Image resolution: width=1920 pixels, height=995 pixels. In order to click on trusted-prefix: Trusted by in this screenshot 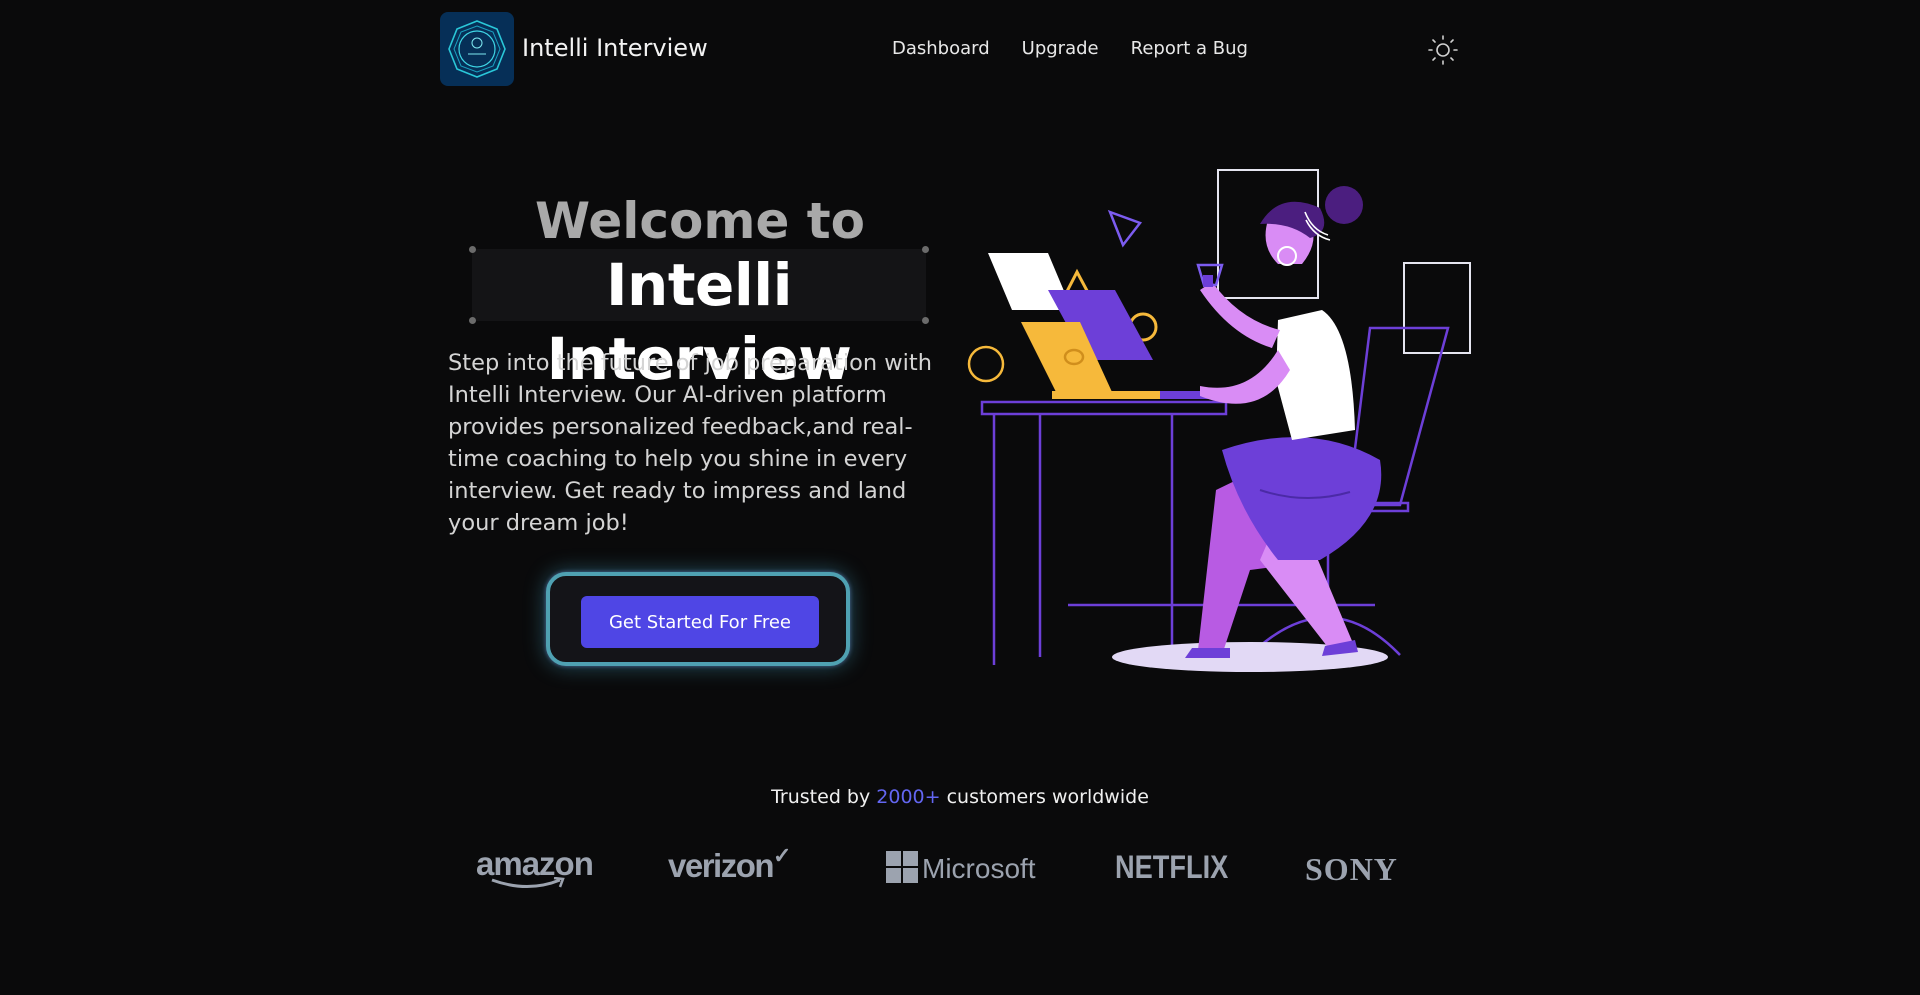, I will do `click(824, 797)`.